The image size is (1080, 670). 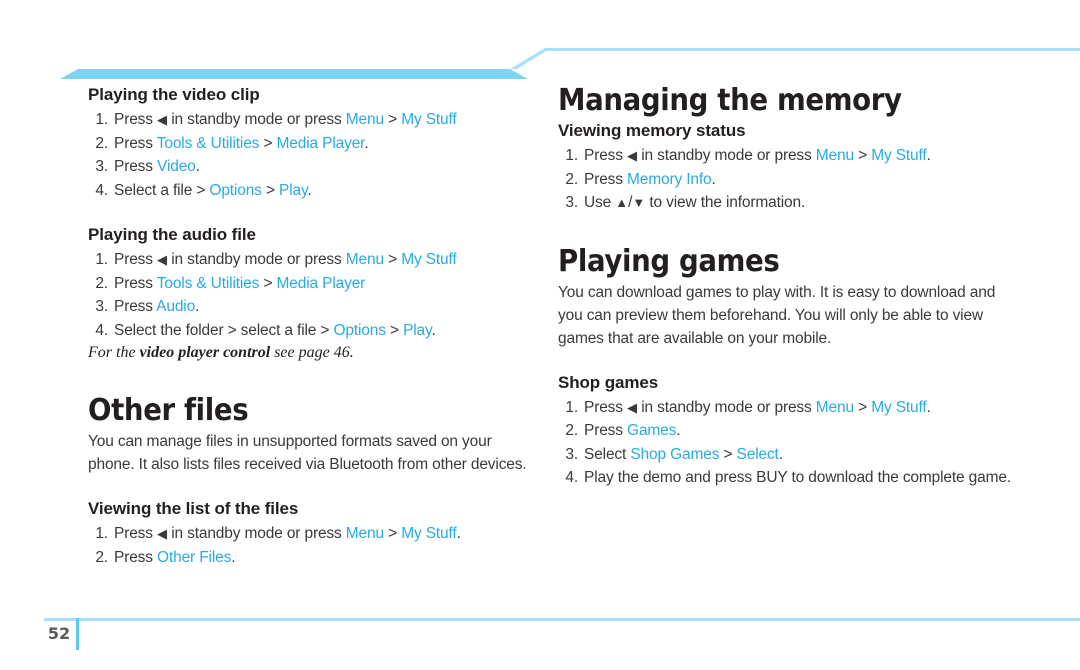 I want to click on step-item: 2. Press Games., so click(x=788, y=431).